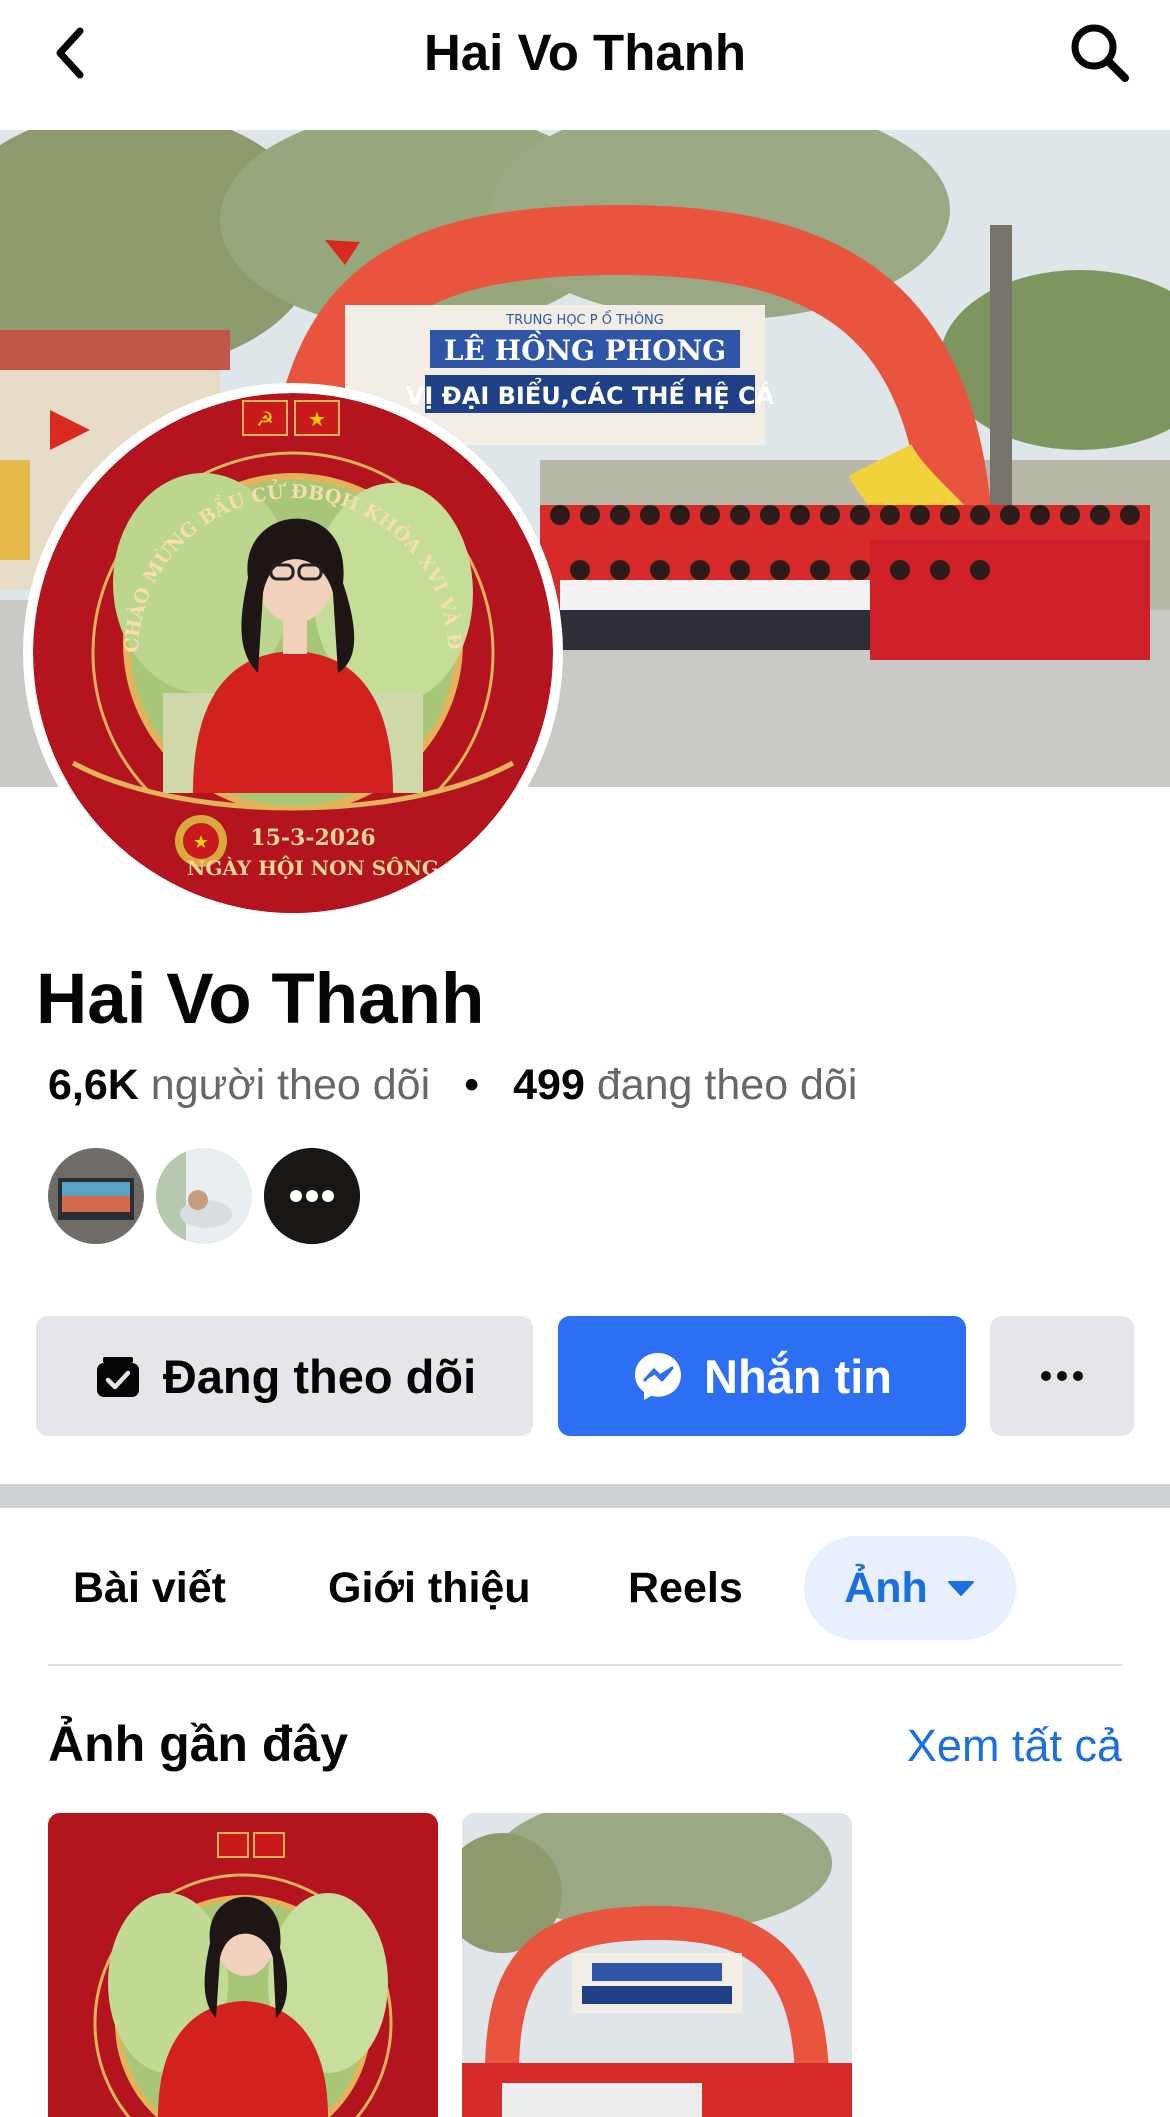  Describe the element at coordinates (585, 1496) in the screenshot. I see `section-divider` at that location.